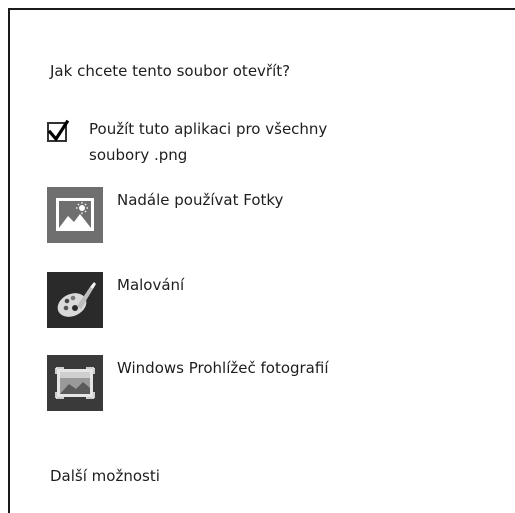 This screenshot has width=515, height=513. Describe the element at coordinates (223, 368) in the screenshot. I see `app-label-photo-viewer: Windows Prohlížeč fotografií` at that location.